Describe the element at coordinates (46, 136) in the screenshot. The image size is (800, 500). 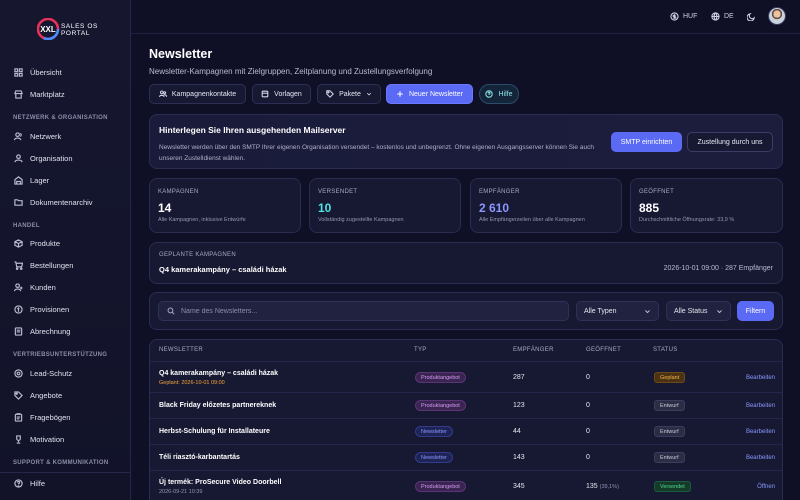
I see `sidebar-item-label: Netzwerk` at that location.